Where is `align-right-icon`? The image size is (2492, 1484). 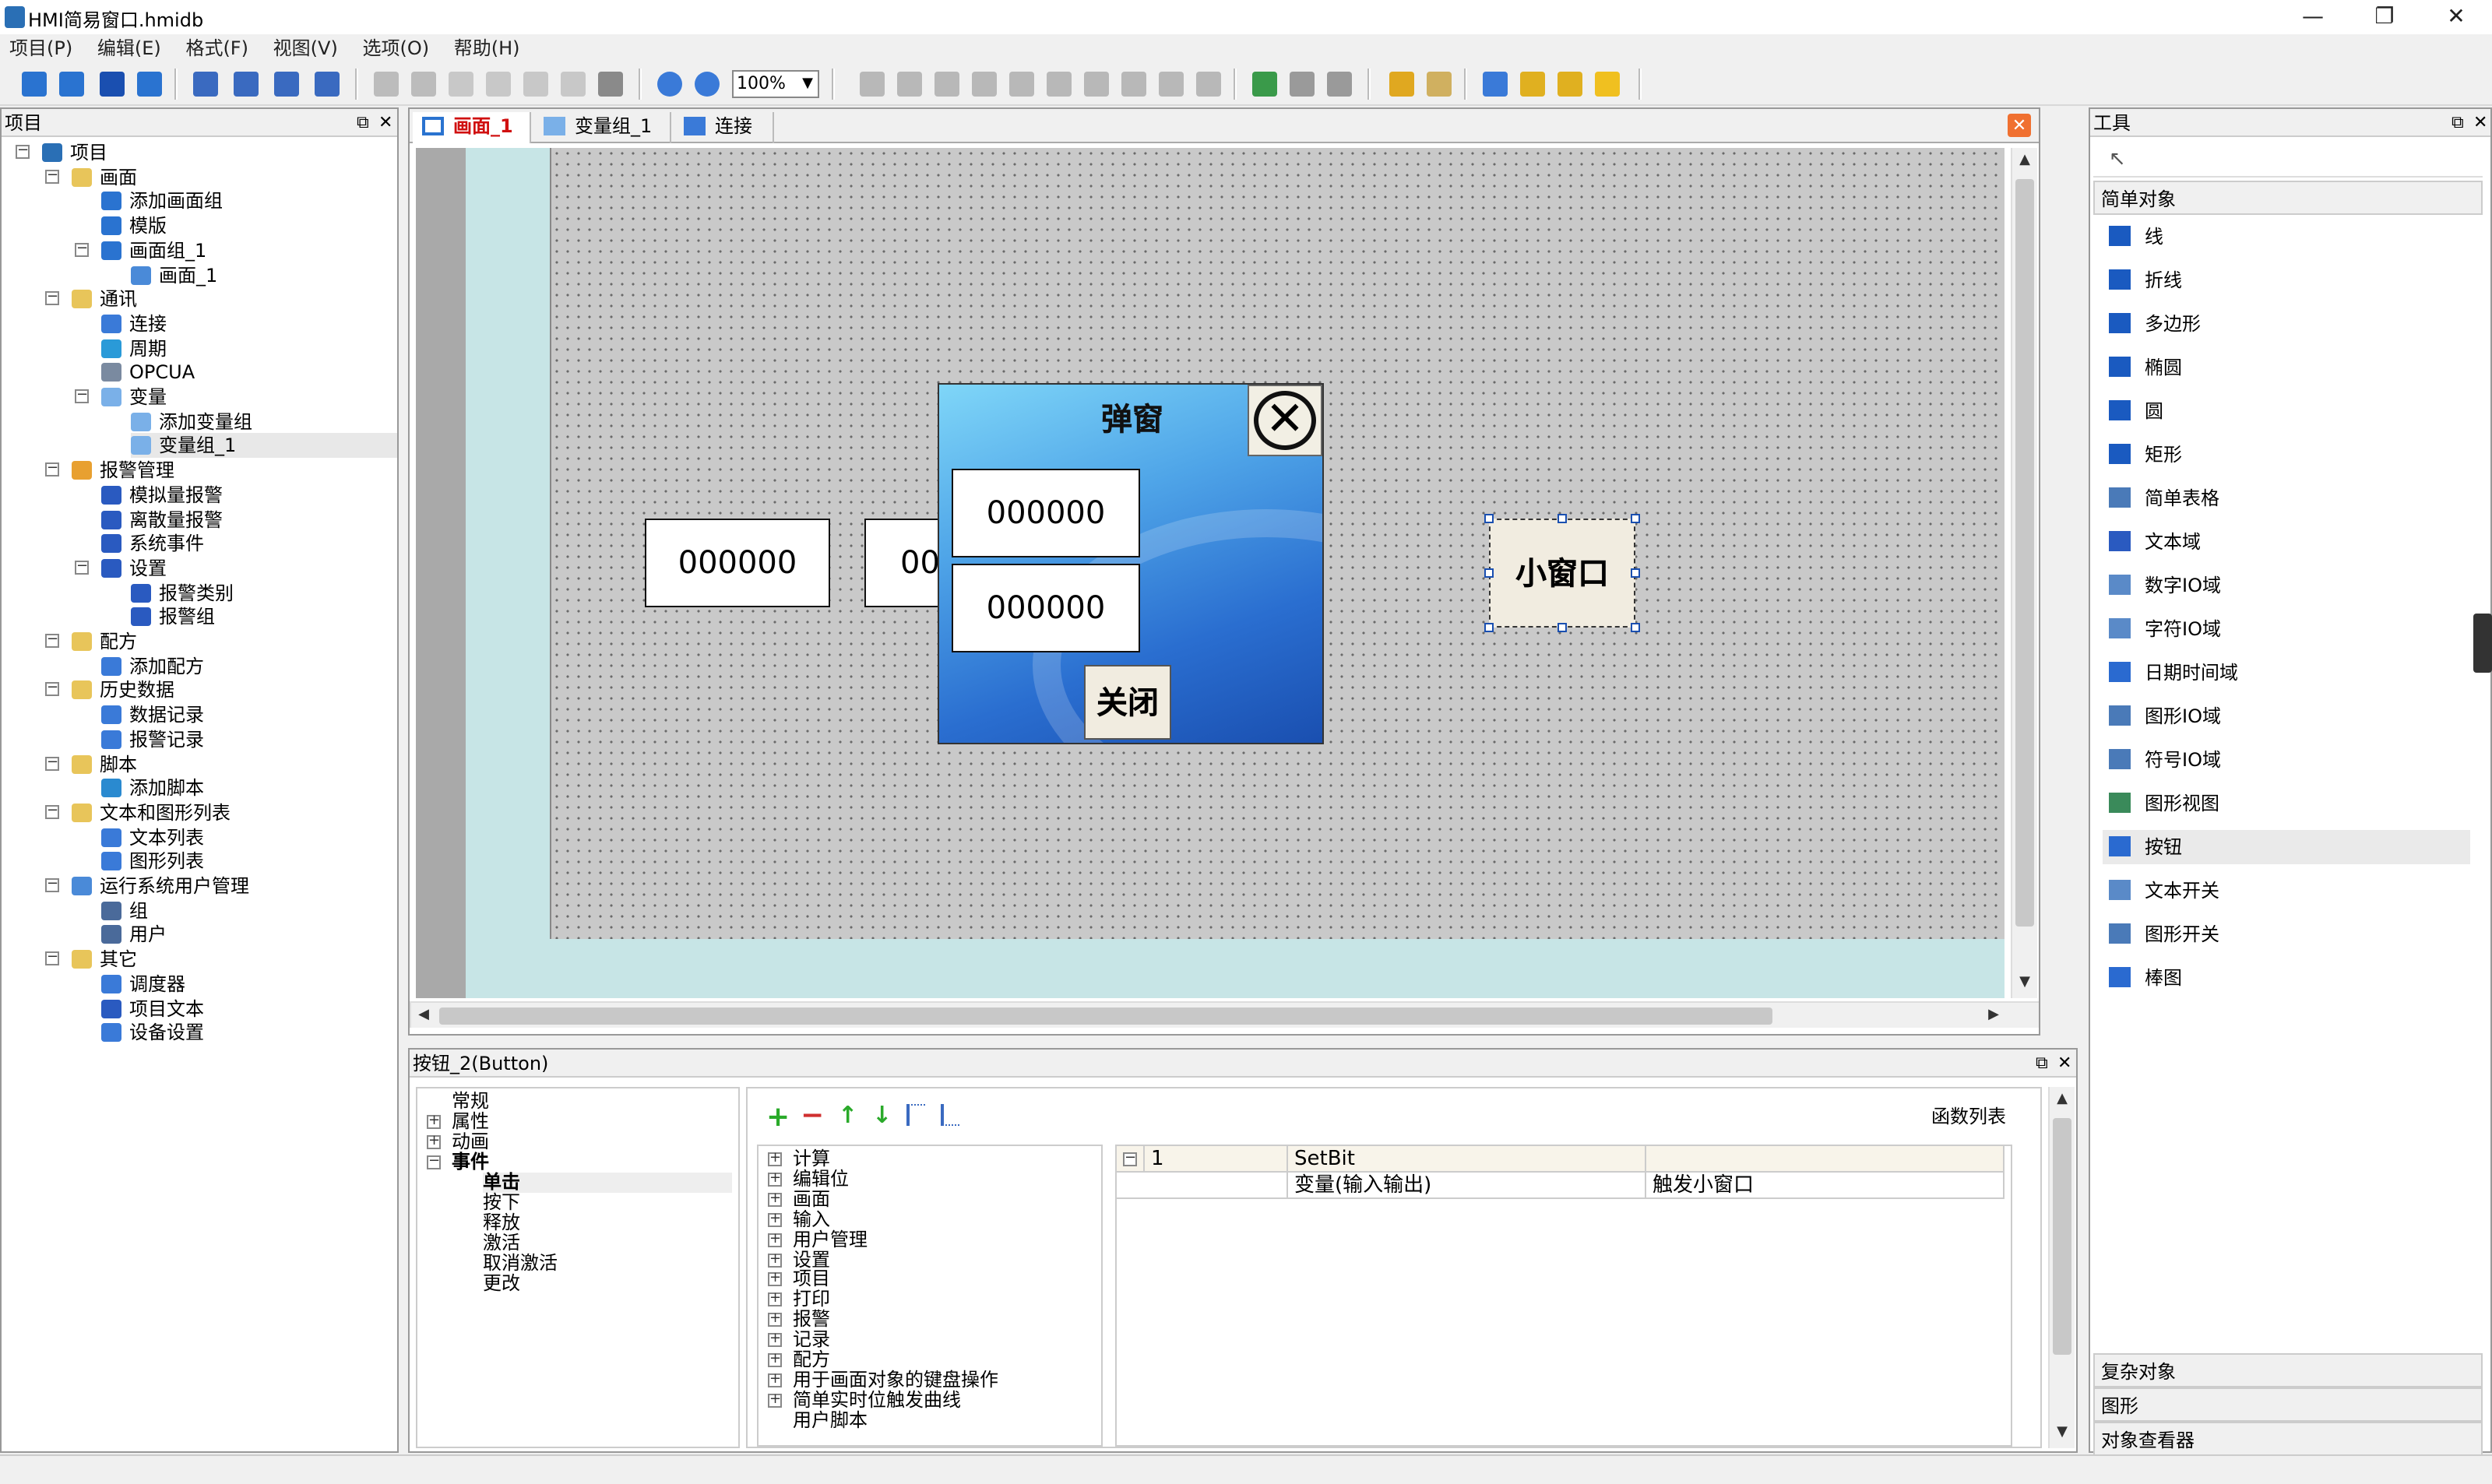 align-right-icon is located at coordinates (947, 84).